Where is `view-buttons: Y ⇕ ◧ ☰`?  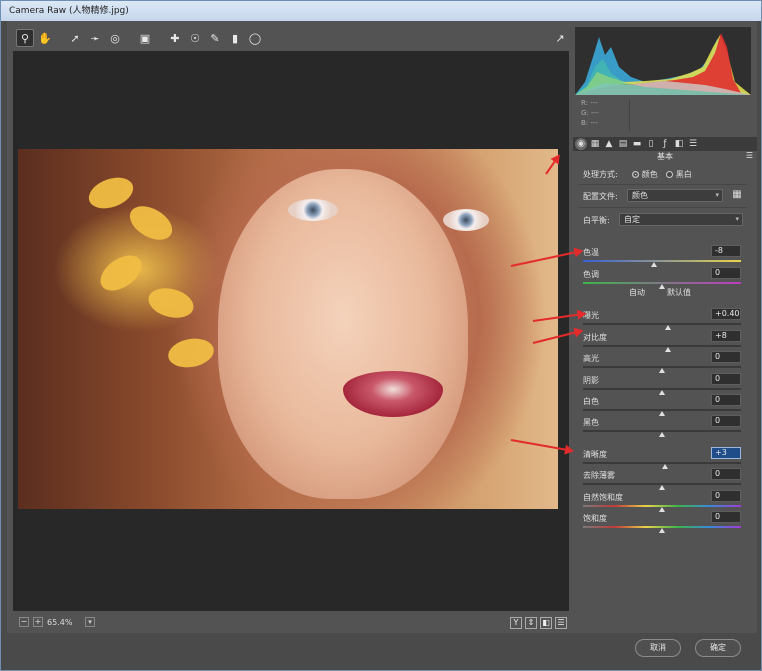 view-buttons: Y ⇕ ◧ ☰ is located at coordinates (538, 623).